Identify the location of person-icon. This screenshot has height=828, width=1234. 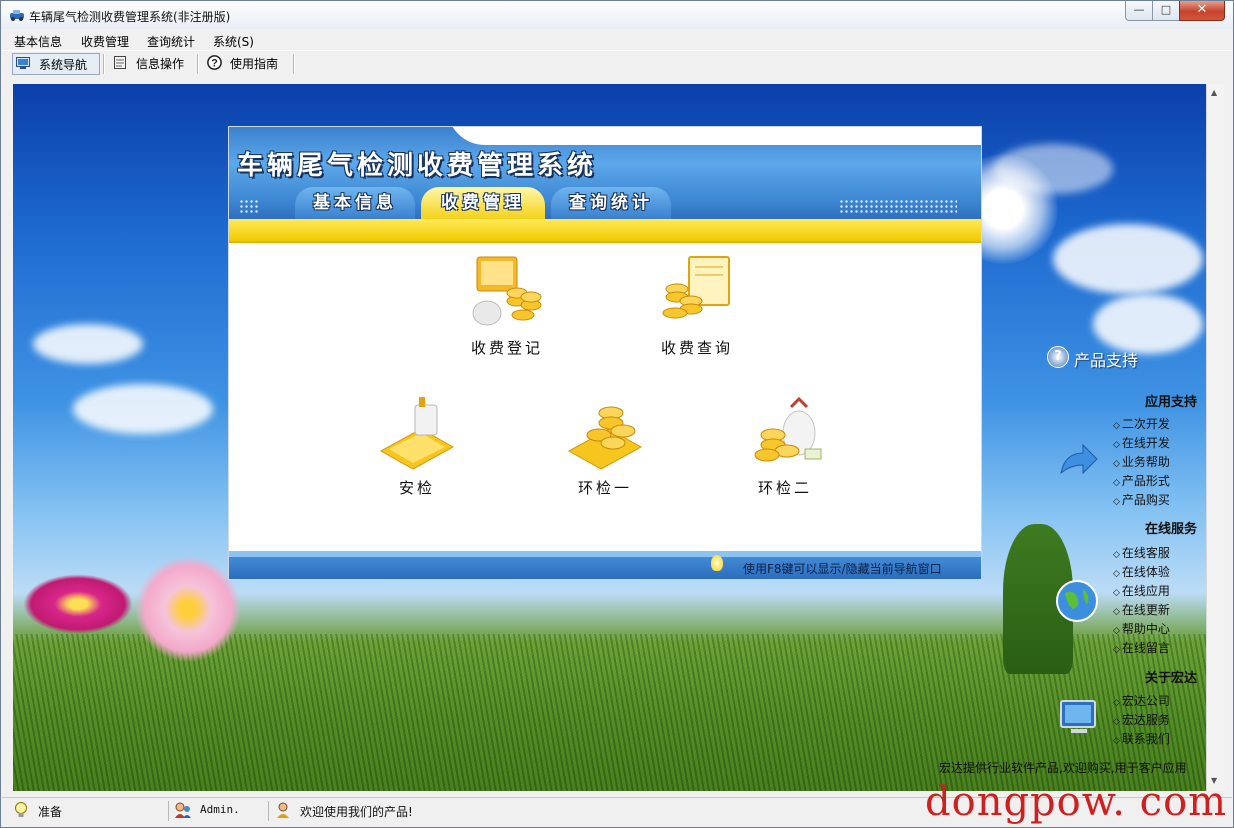
(283, 810).